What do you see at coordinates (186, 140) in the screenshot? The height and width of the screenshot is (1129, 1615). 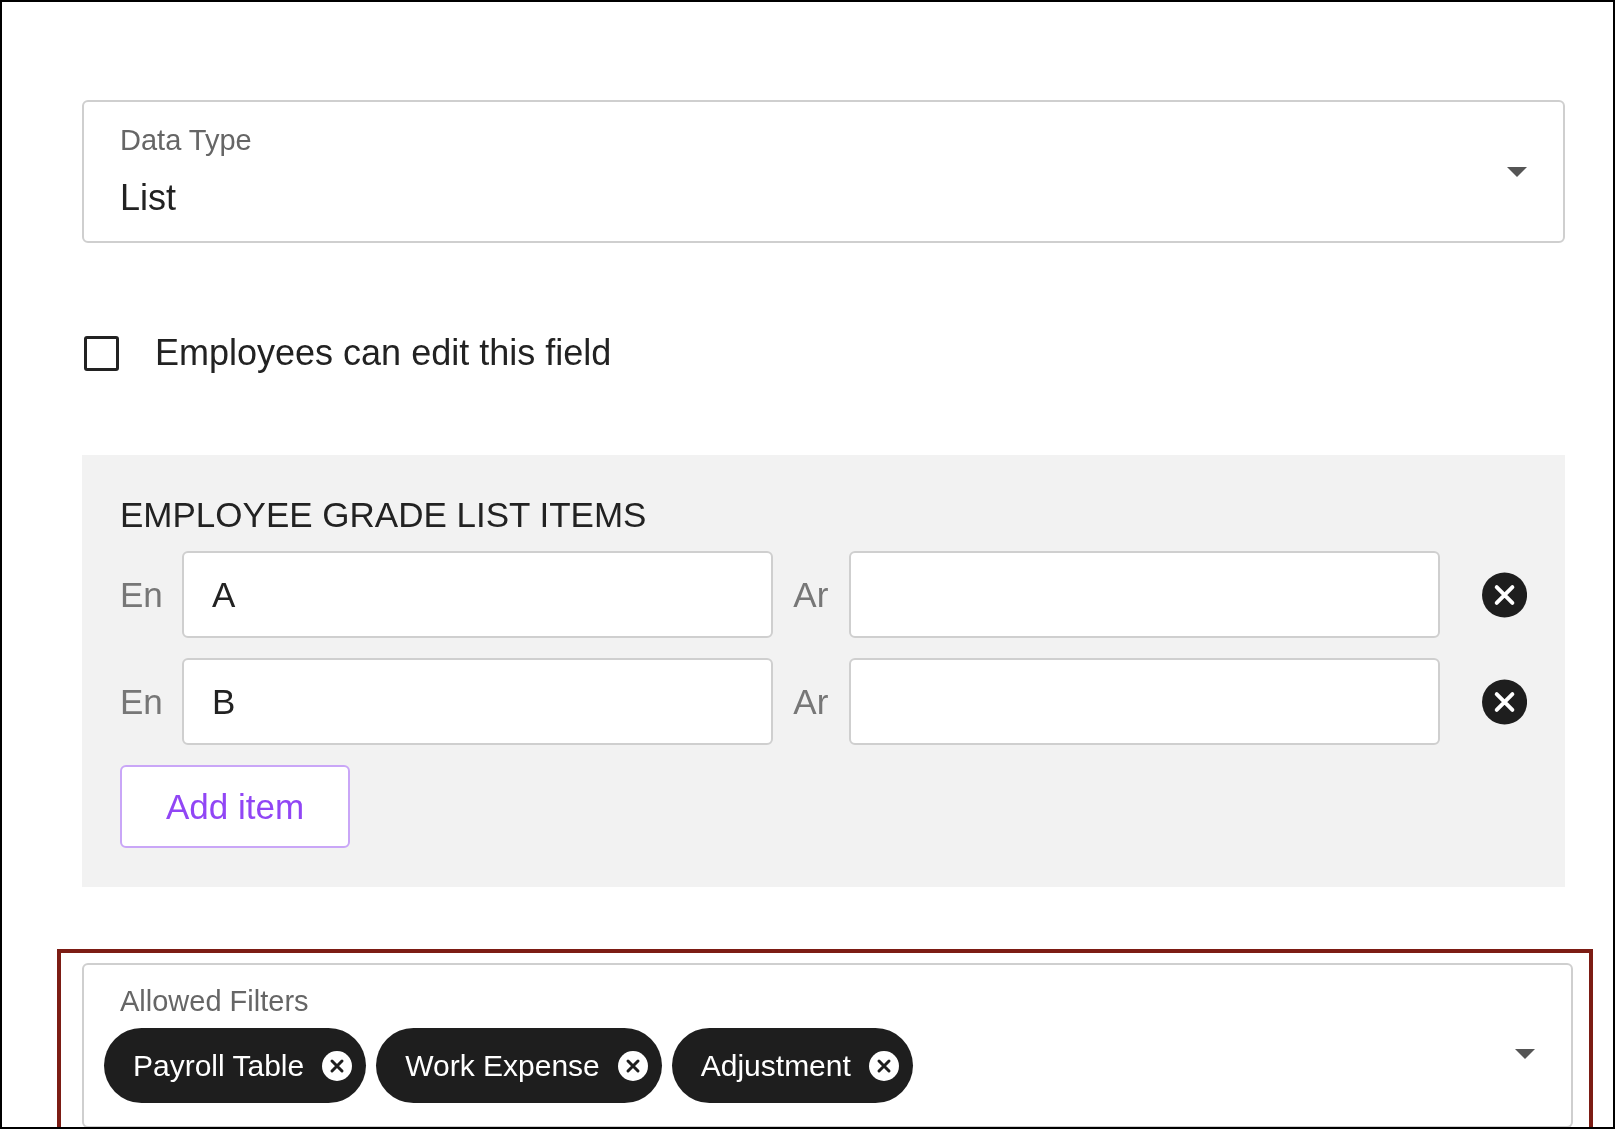 I see `data-type-label: Data Type` at bounding box center [186, 140].